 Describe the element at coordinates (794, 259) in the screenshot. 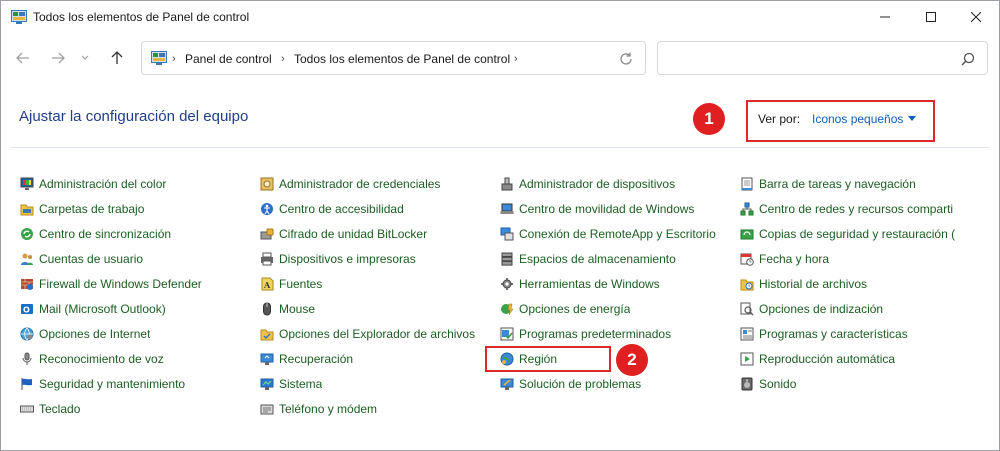

I see `item-label: Fecha y hora` at that location.